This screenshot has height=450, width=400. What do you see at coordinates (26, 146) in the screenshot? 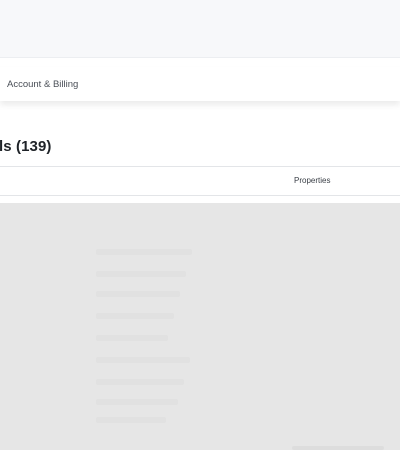
I see `page-title: ls (139)` at bounding box center [26, 146].